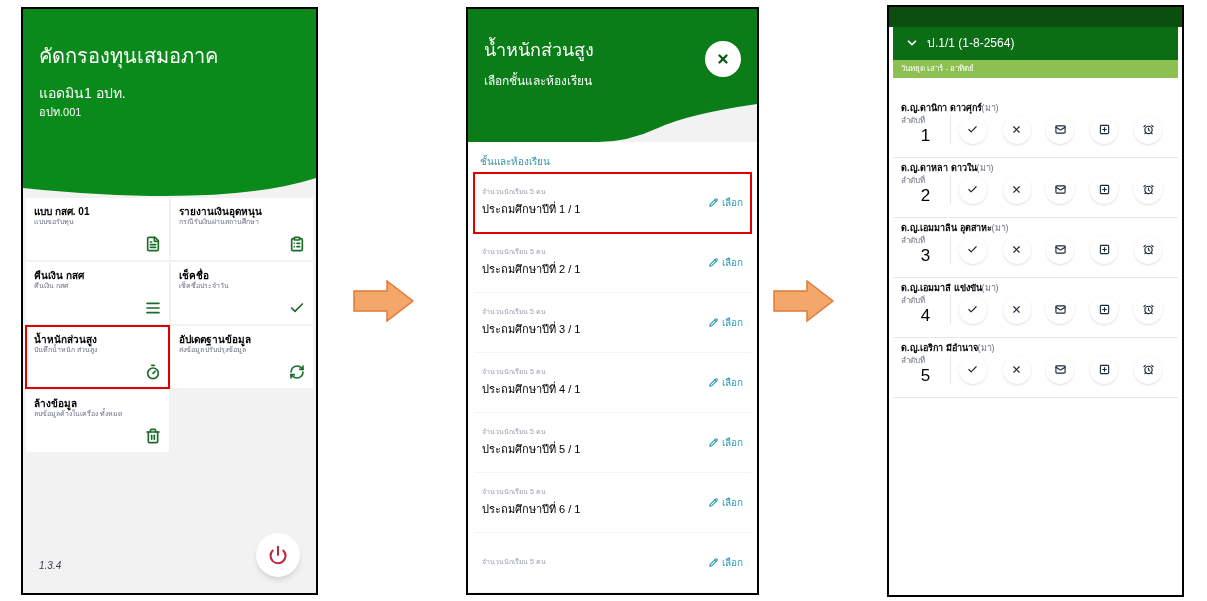 The image size is (1207, 601). I want to click on class-name: ประถมศึกษาปีที่ 4 / 1, so click(531, 389).